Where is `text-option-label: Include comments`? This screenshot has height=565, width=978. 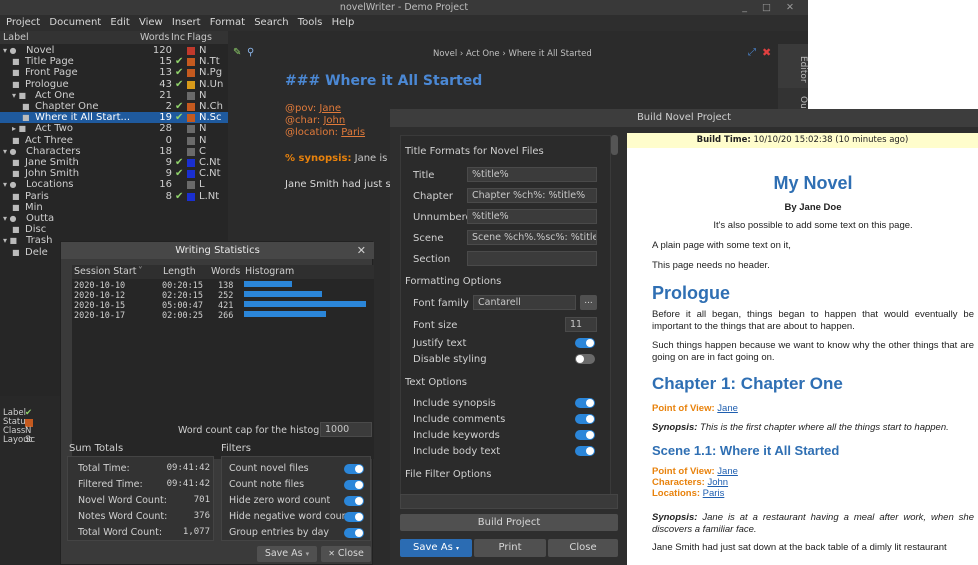
text-option-label: Include comments is located at coordinates (459, 419).